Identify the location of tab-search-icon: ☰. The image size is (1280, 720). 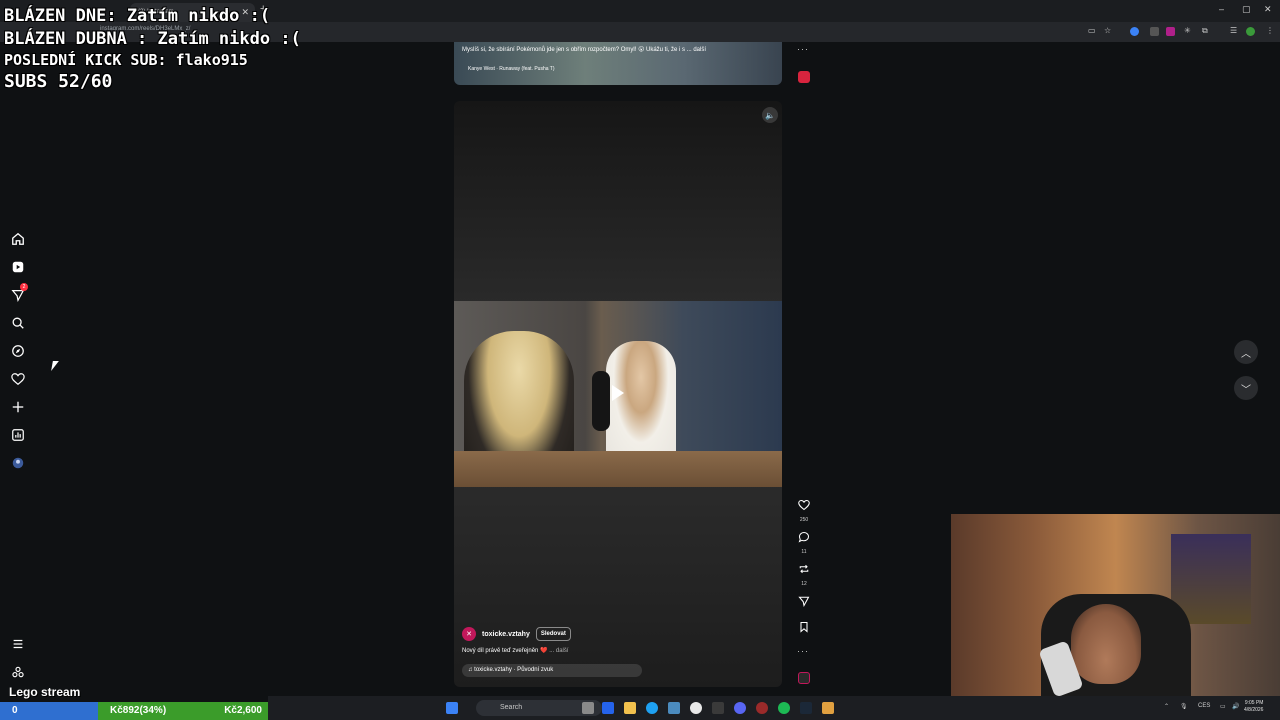
(1233, 30).